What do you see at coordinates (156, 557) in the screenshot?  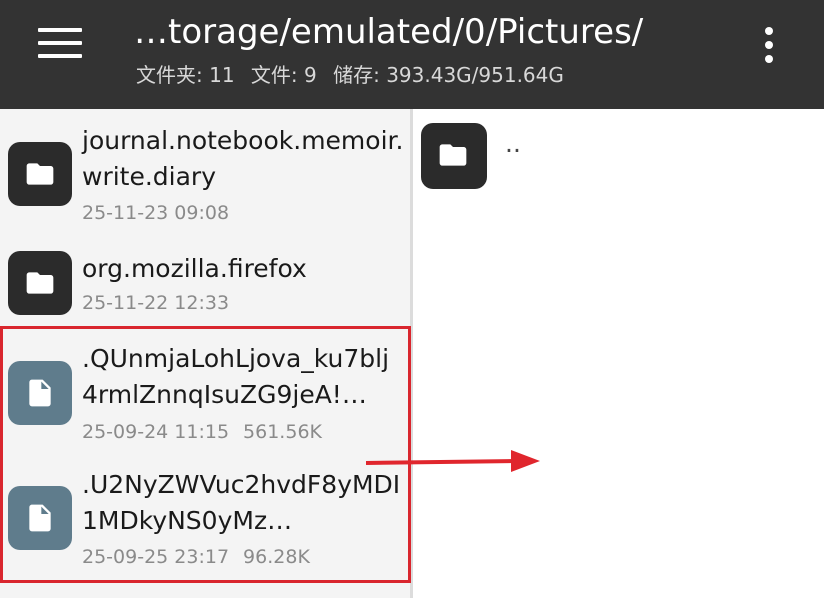 I see `item-date: 25-09-25 23:17` at bounding box center [156, 557].